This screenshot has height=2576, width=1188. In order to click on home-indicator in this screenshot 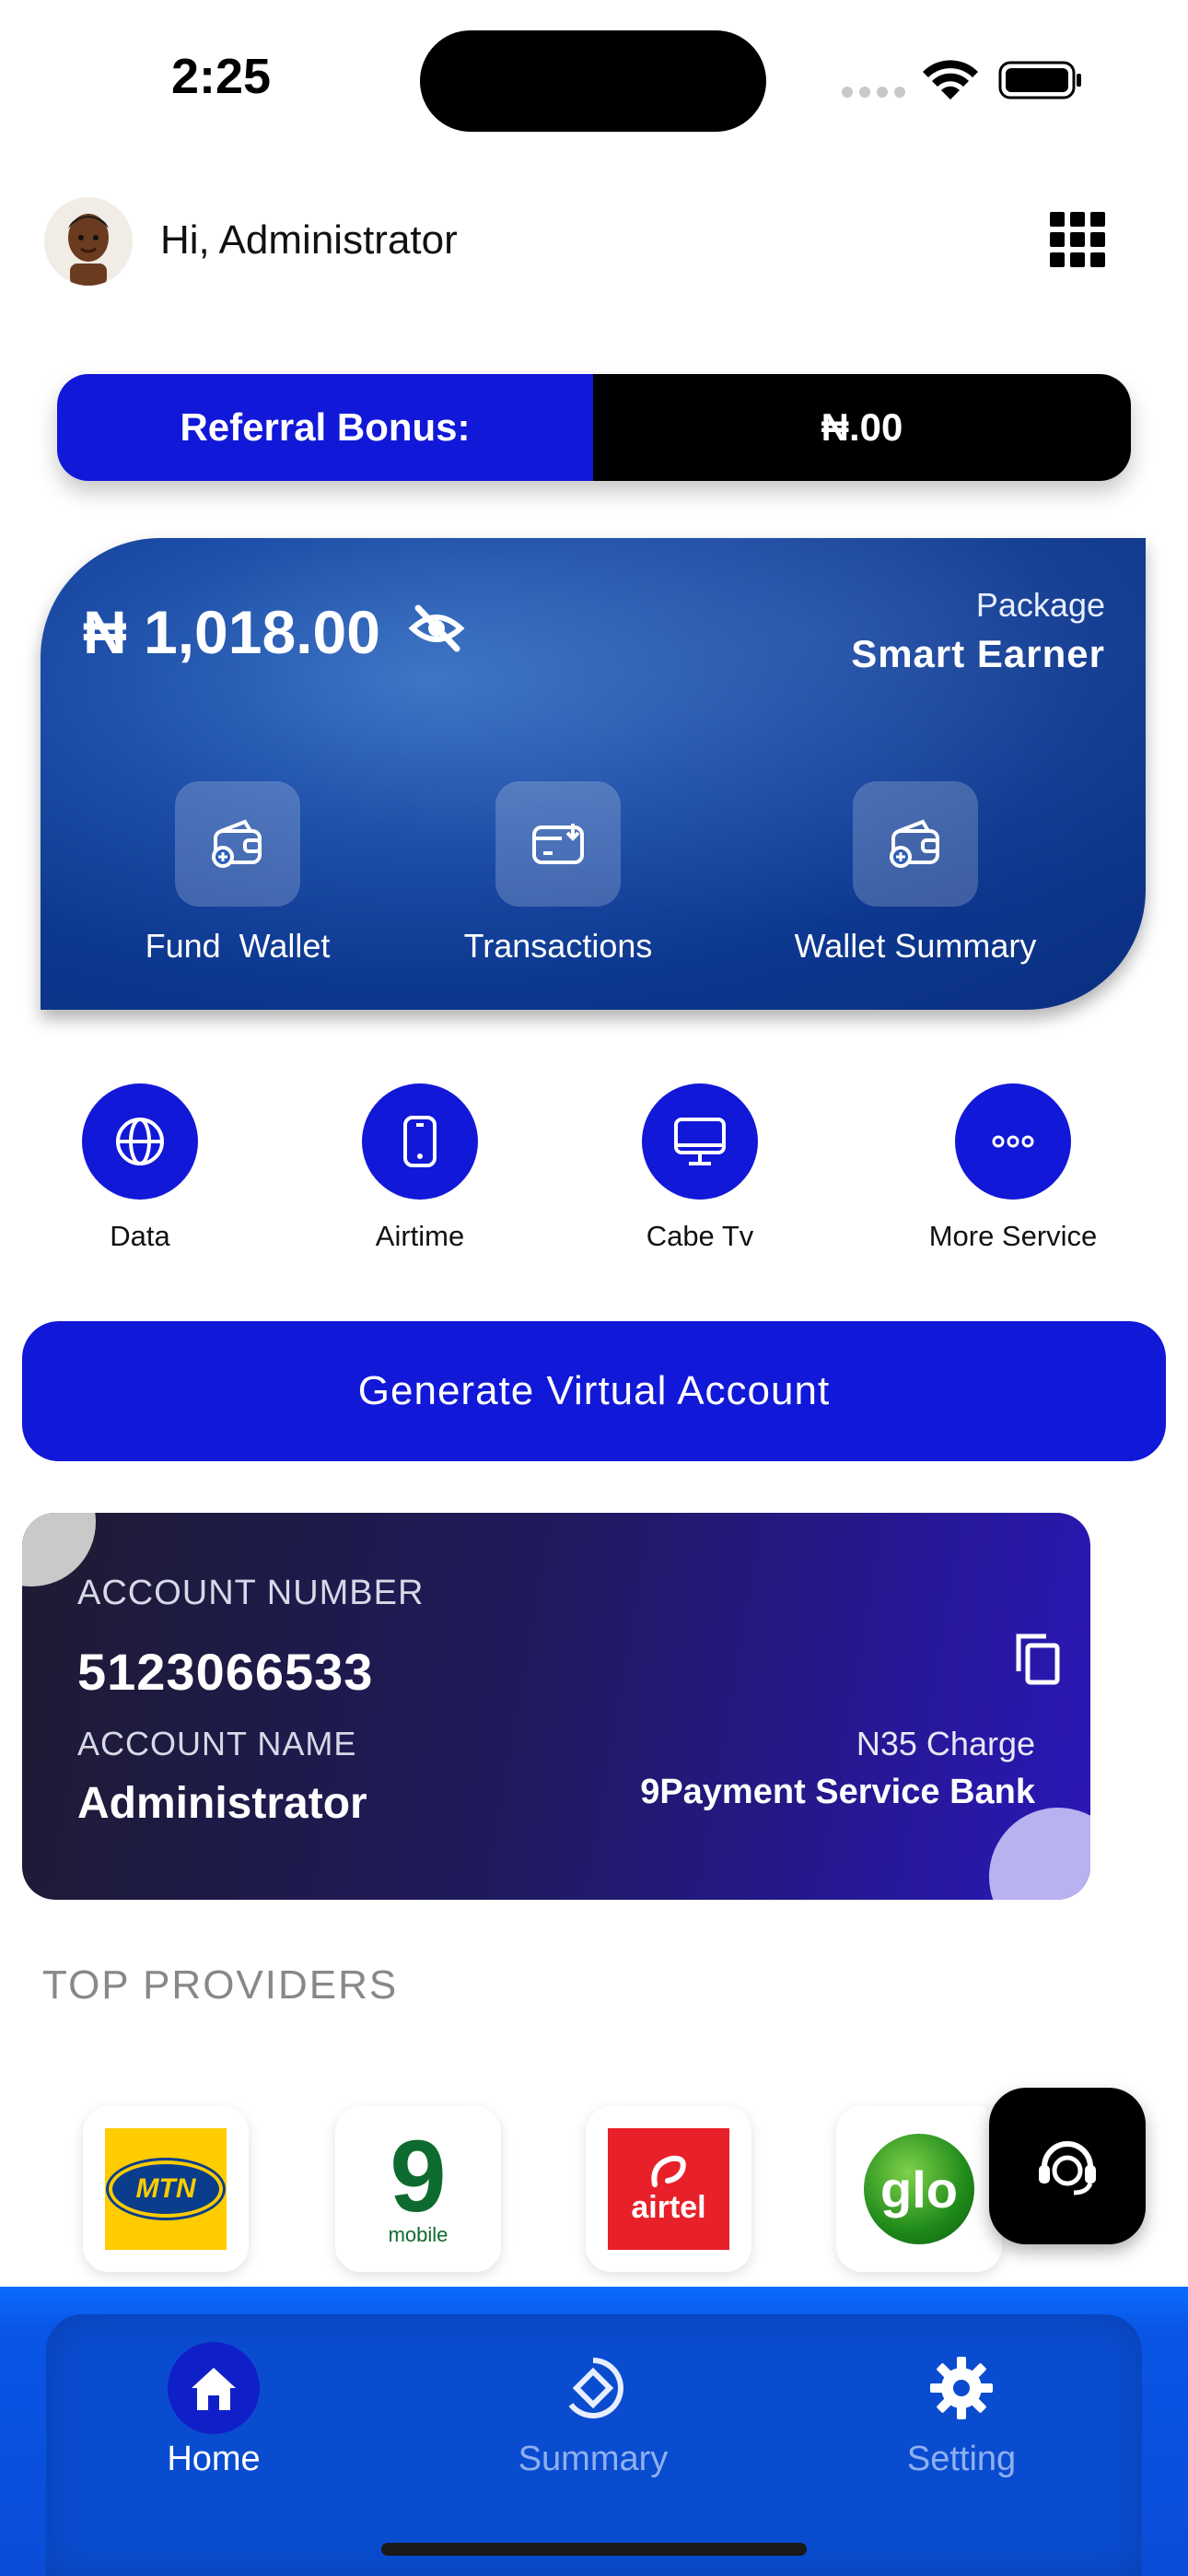, I will do `click(594, 2549)`.